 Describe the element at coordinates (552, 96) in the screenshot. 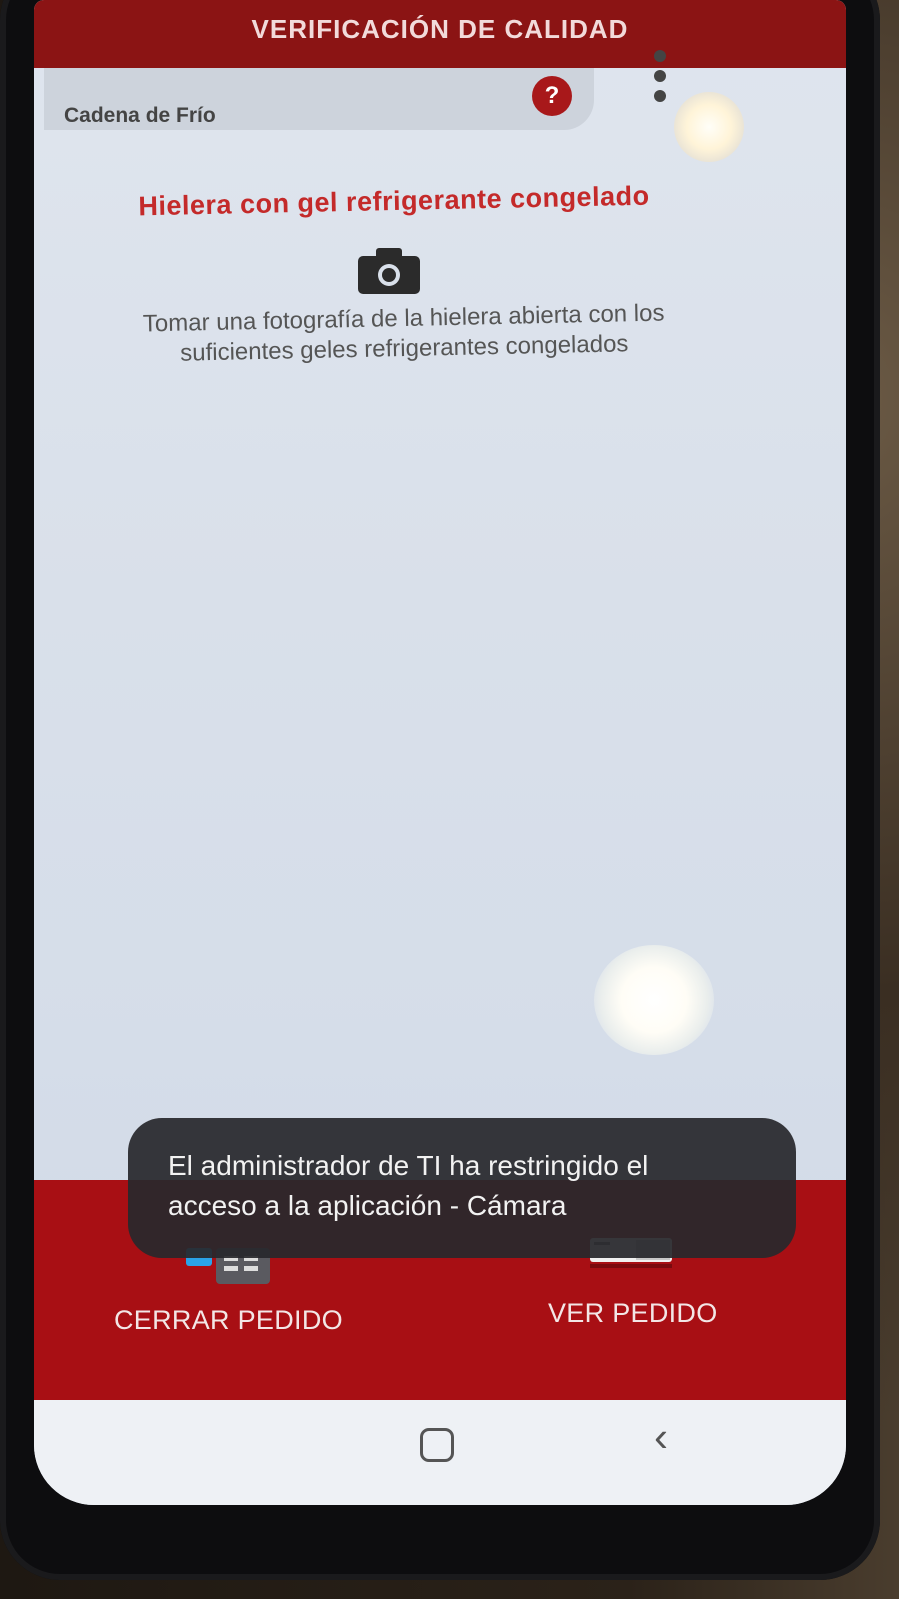

I see `question-icon: ?` at that location.